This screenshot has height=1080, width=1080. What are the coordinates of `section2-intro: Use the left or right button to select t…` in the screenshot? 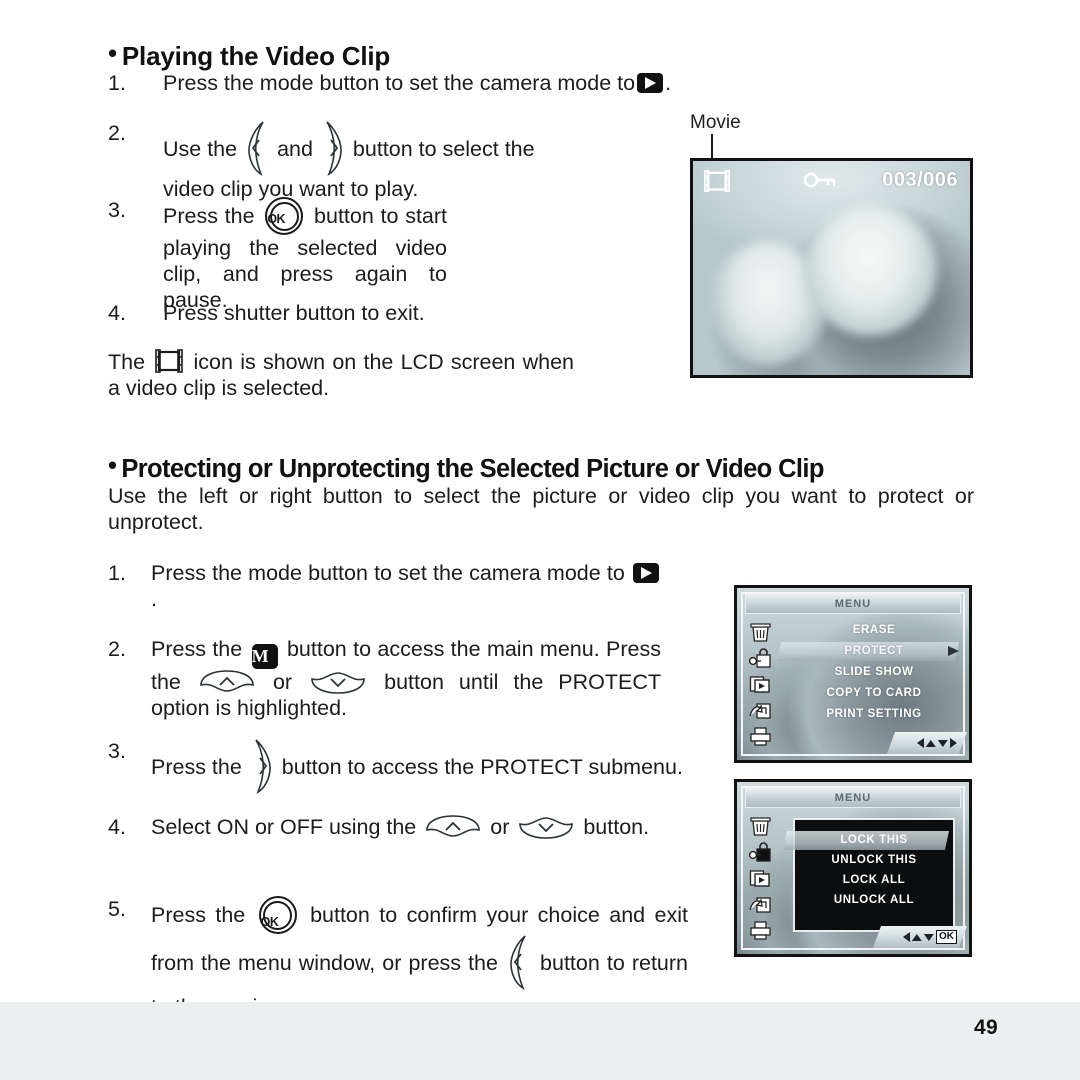 It's located at (541, 509).